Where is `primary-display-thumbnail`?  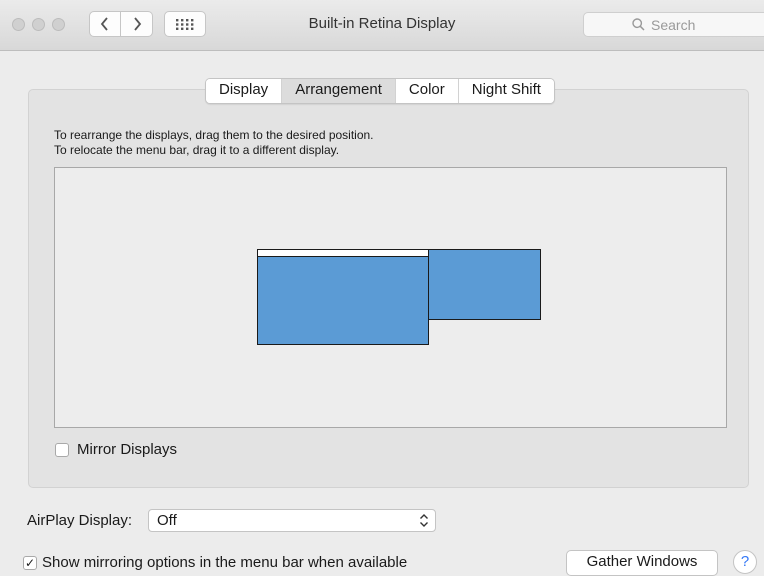 primary-display-thumbnail is located at coordinates (343, 297).